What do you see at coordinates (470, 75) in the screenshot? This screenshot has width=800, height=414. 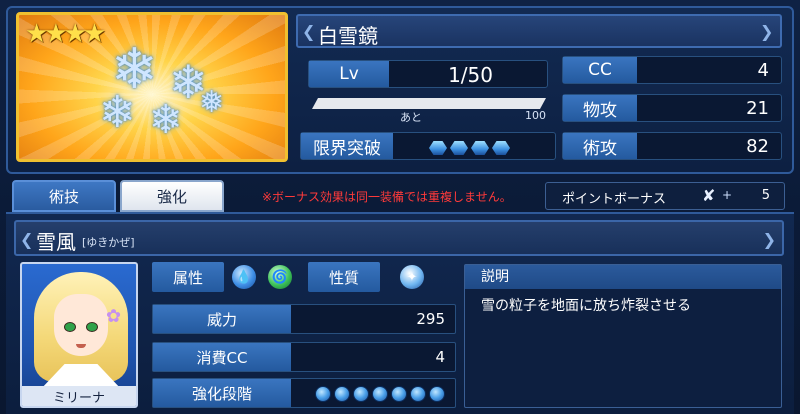 I see `level-value: 1/50` at bounding box center [470, 75].